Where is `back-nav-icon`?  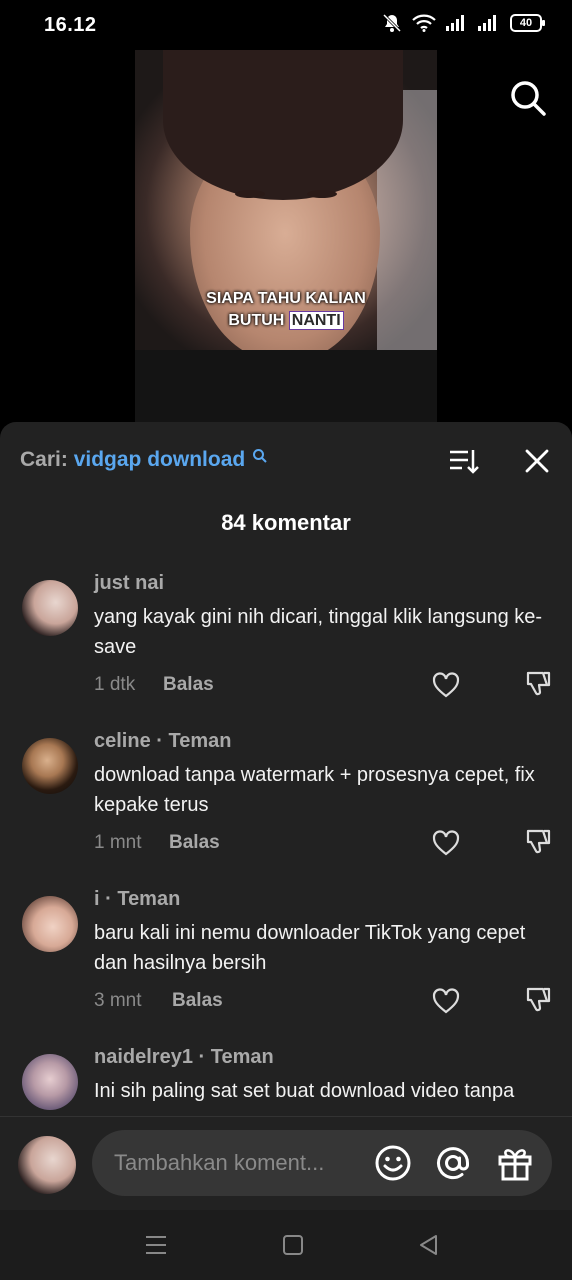 back-nav-icon is located at coordinates (429, 1245).